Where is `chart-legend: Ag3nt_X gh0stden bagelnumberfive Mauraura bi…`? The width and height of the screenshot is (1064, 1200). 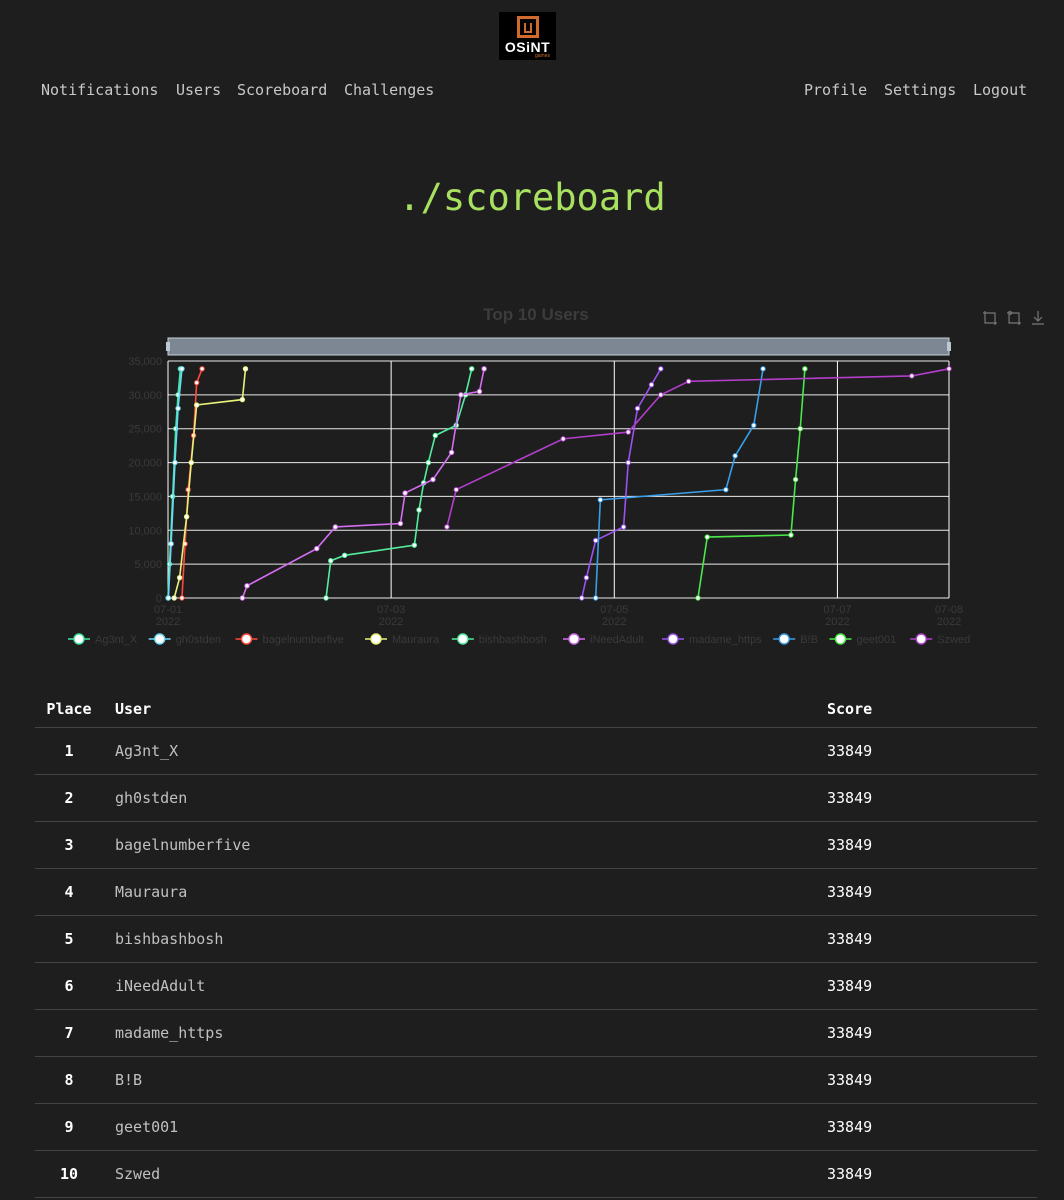
chart-legend: Ag3nt_X gh0stden bagelnumberfive Mauraura bi… is located at coordinates (519, 639).